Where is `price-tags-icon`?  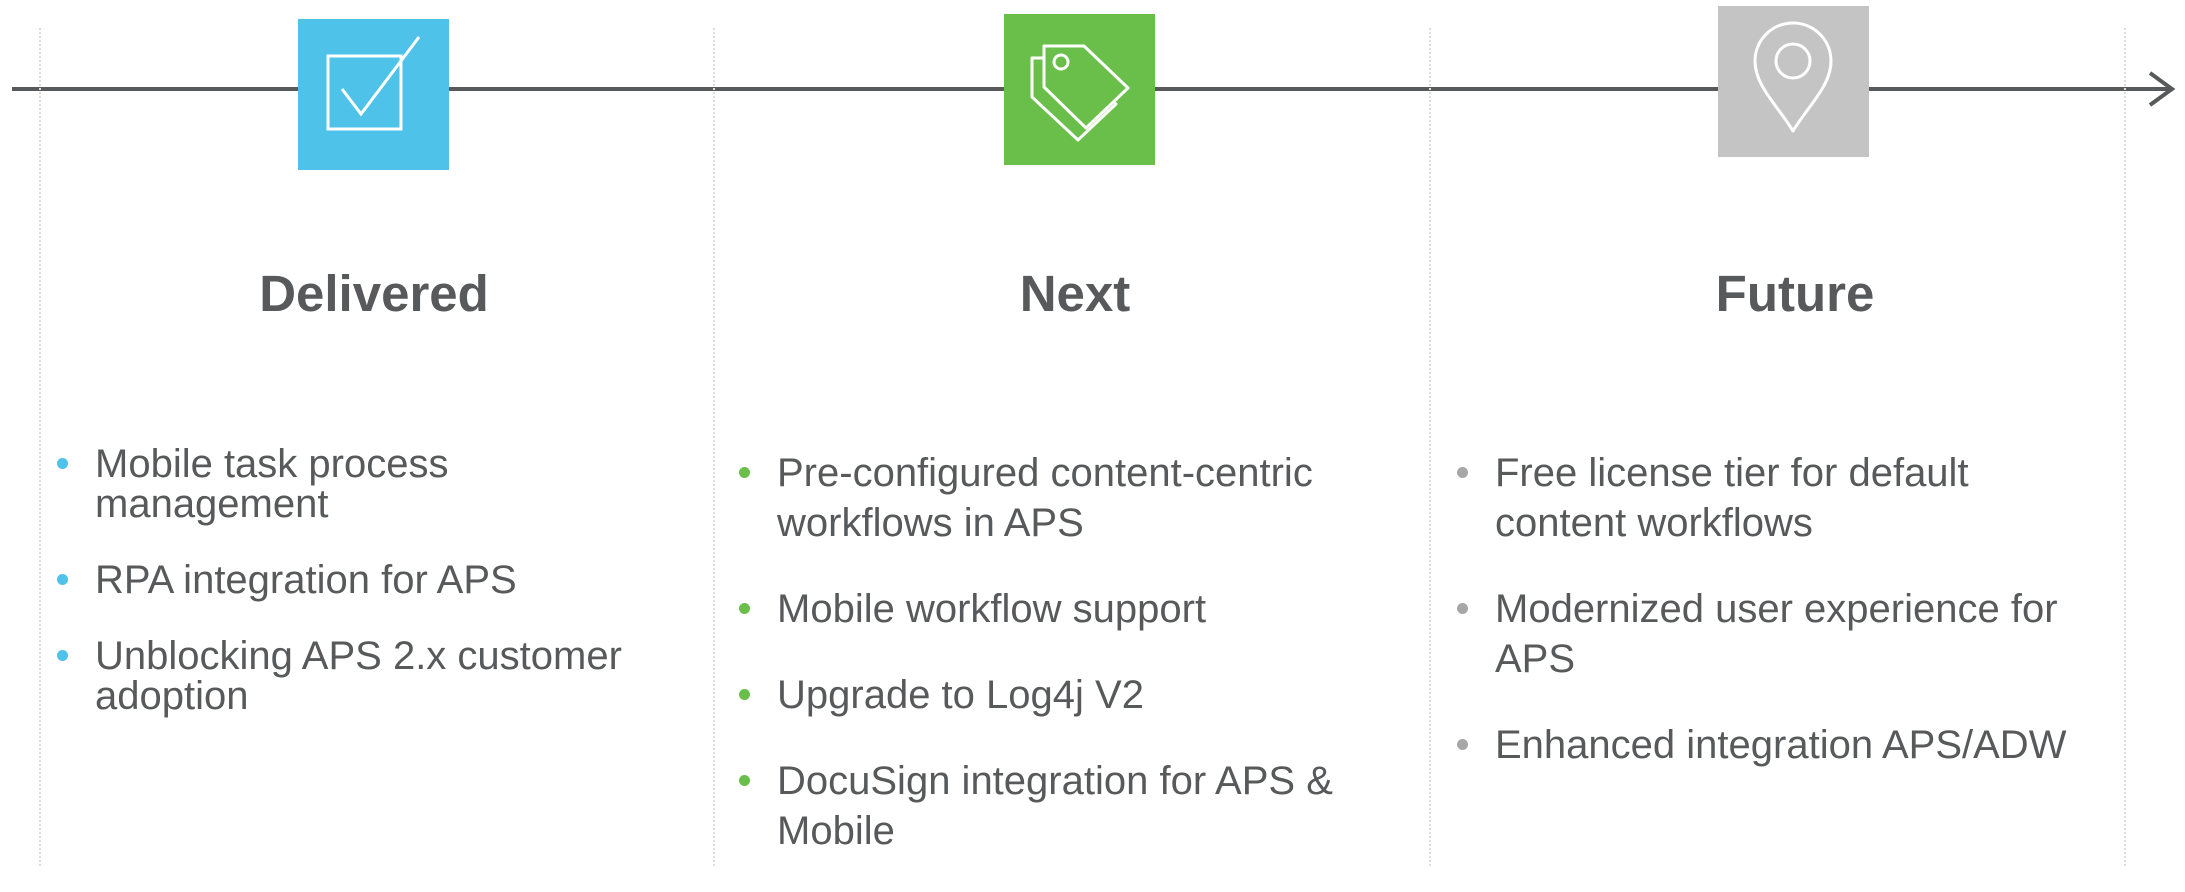 price-tags-icon is located at coordinates (1080, 93).